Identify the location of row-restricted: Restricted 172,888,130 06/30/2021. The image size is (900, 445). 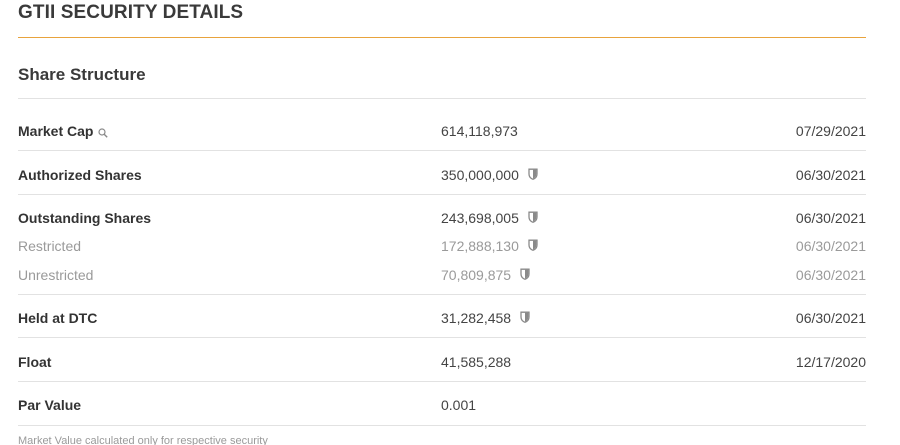
(442, 246).